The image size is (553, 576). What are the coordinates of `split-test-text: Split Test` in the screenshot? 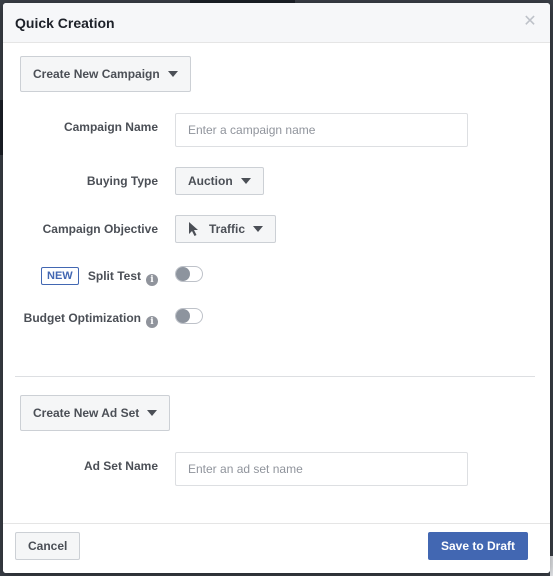 It's located at (114, 276).